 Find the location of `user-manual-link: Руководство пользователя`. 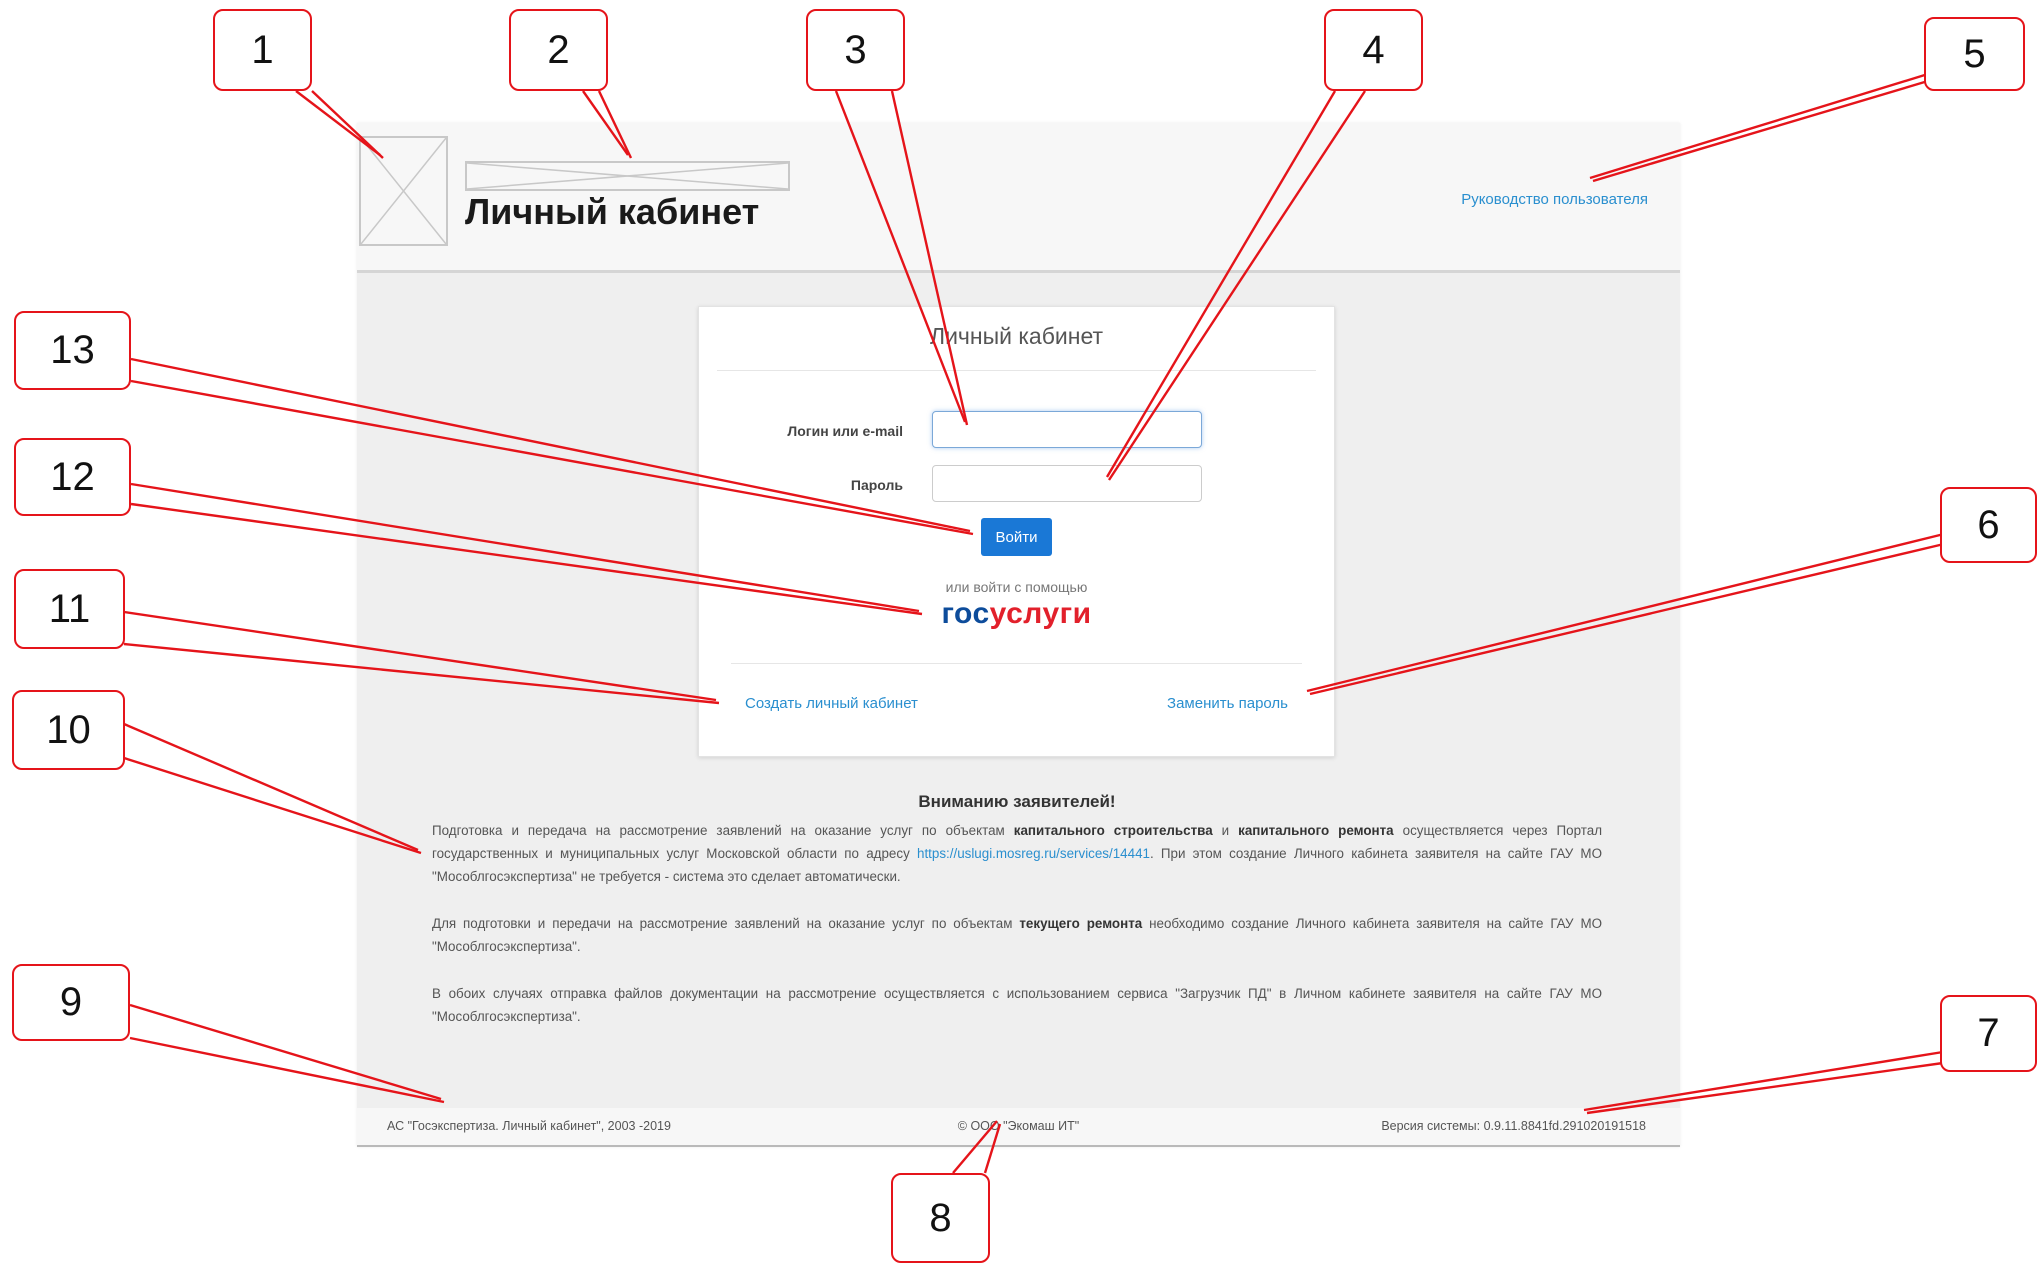

user-manual-link: Руководство пользователя is located at coordinates (1554, 199).